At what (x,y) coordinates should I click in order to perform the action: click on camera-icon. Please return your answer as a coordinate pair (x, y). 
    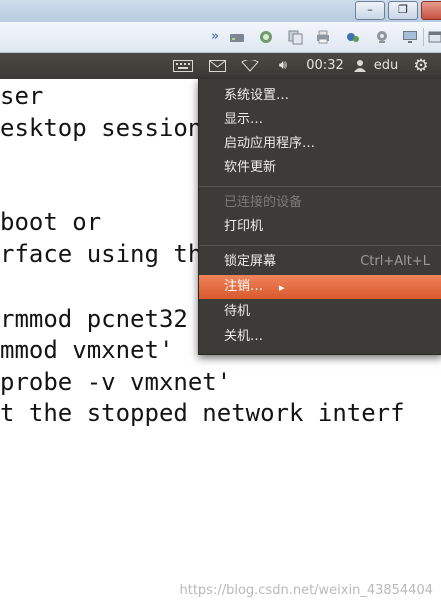
    Looking at the image, I should click on (382, 37).